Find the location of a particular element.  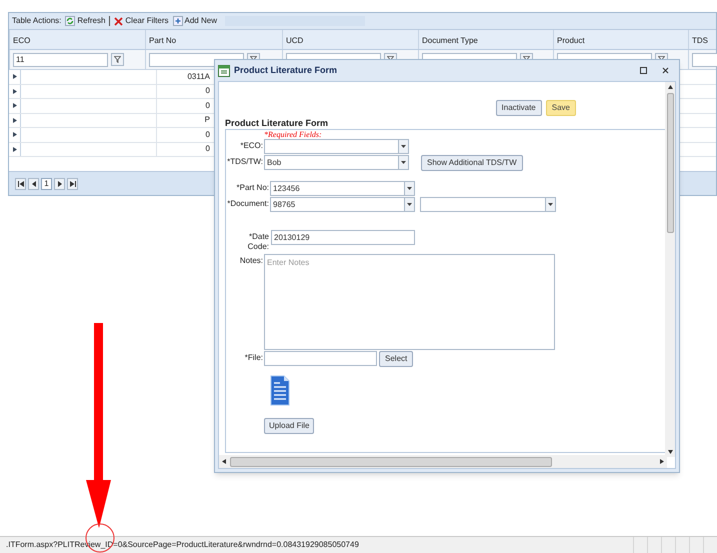

plus-icon is located at coordinates (177, 21).